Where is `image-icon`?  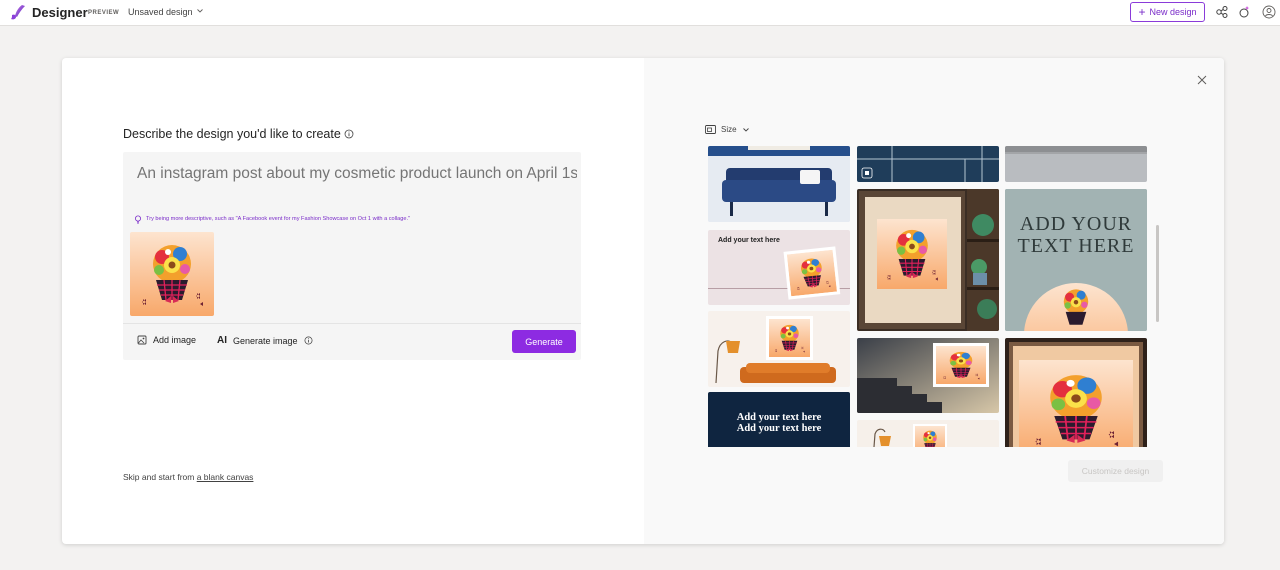 image-icon is located at coordinates (142, 340).